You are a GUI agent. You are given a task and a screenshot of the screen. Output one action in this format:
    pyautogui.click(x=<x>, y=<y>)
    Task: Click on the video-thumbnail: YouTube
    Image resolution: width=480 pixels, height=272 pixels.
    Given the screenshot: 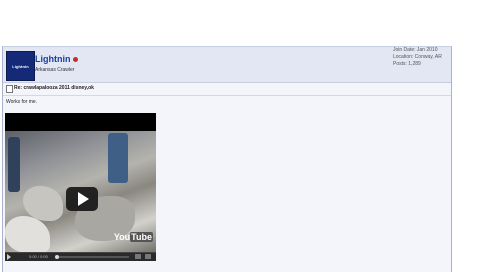 What is the action you would take?
    pyautogui.click(x=80, y=192)
    